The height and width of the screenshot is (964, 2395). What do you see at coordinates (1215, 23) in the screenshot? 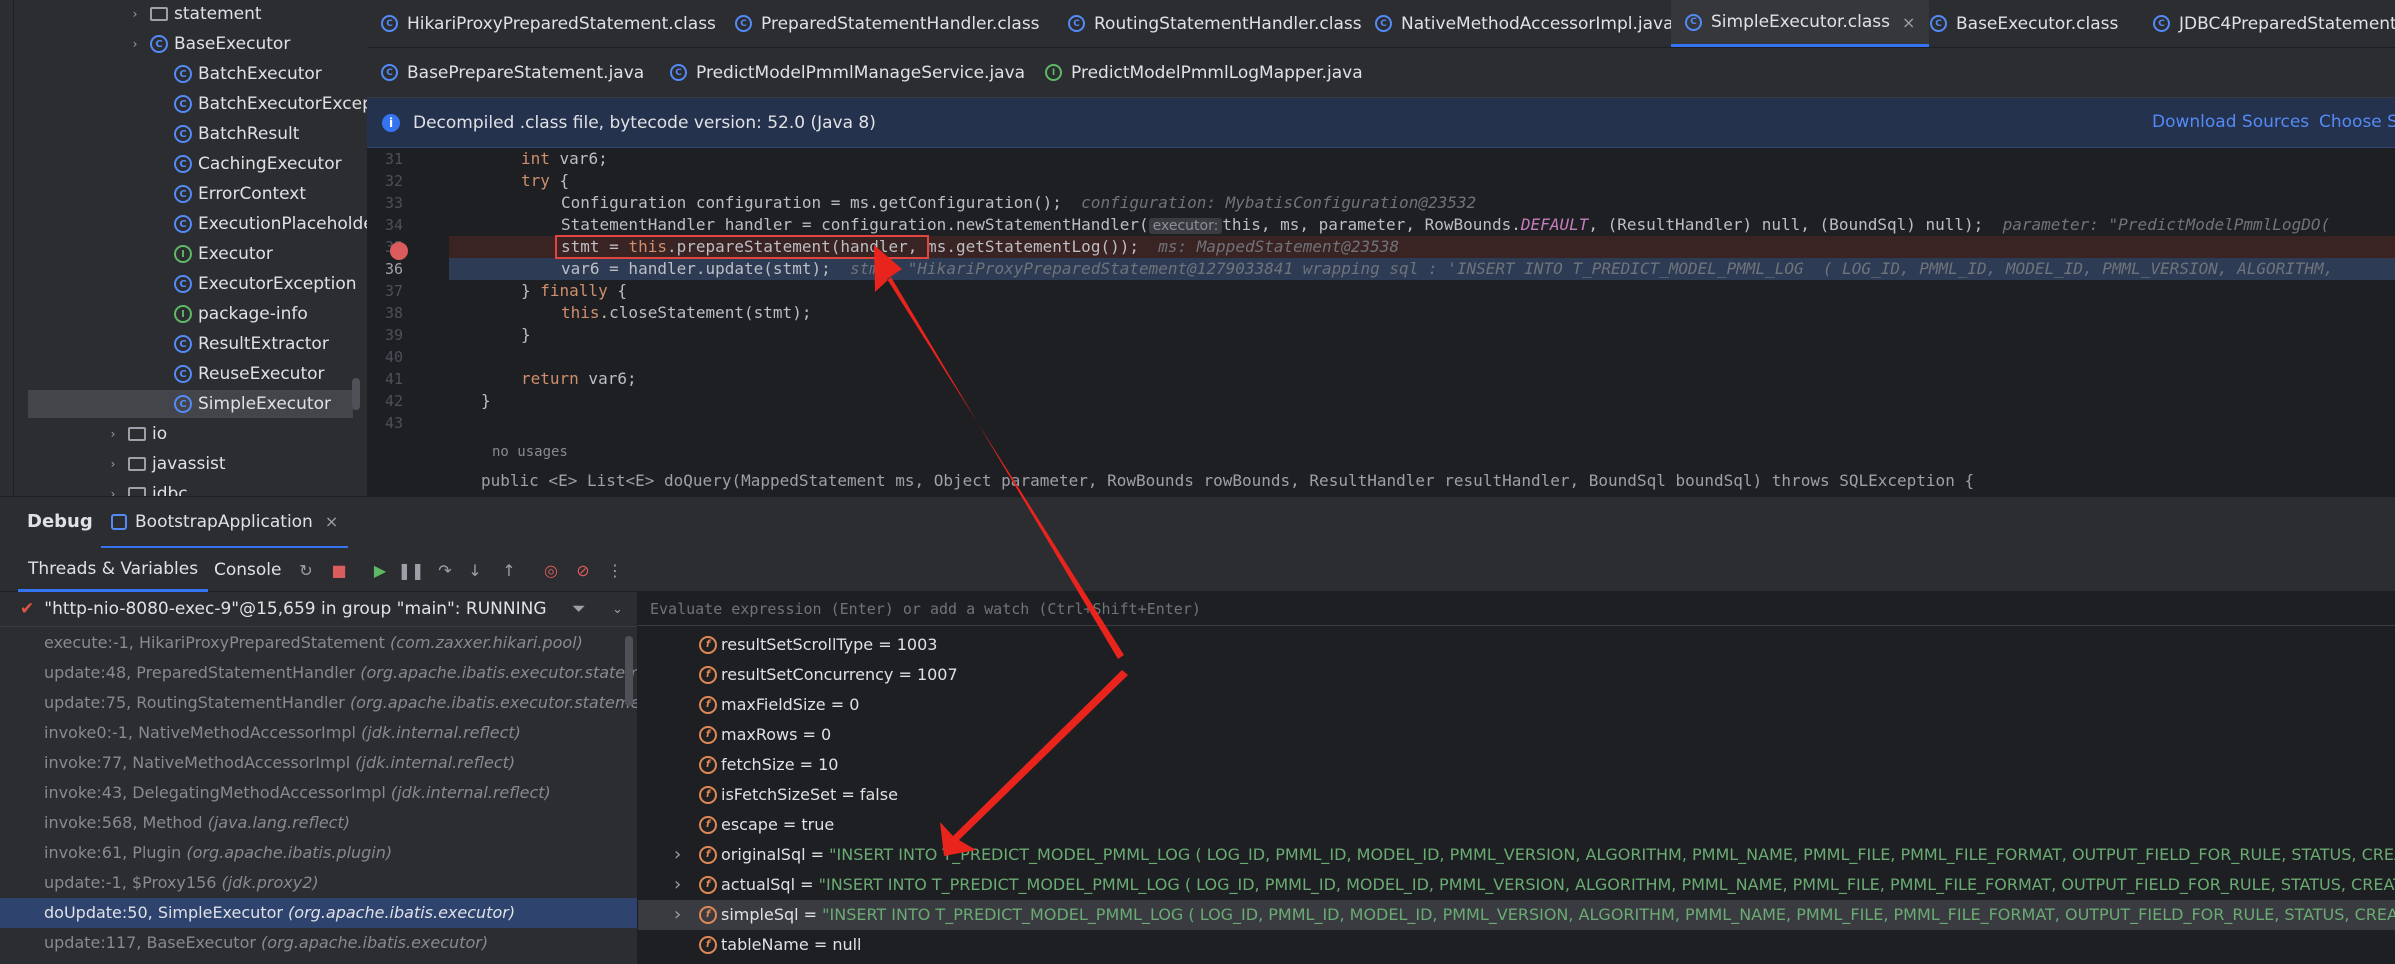
I see `editor-tab: C RoutingStatementHandler.class` at bounding box center [1215, 23].